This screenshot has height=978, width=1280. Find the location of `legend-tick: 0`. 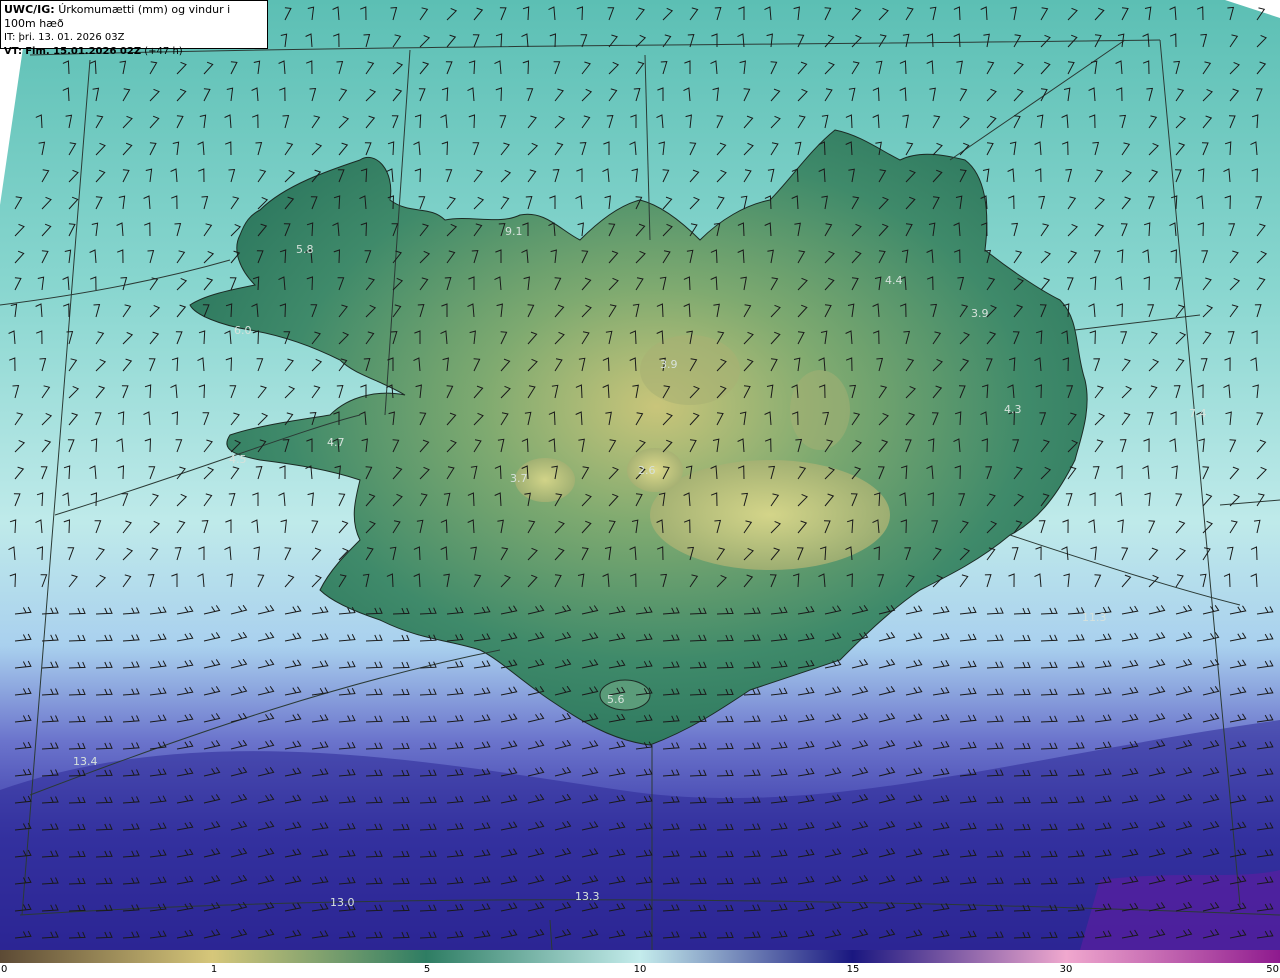

legend-tick: 0 is located at coordinates (4, 969).